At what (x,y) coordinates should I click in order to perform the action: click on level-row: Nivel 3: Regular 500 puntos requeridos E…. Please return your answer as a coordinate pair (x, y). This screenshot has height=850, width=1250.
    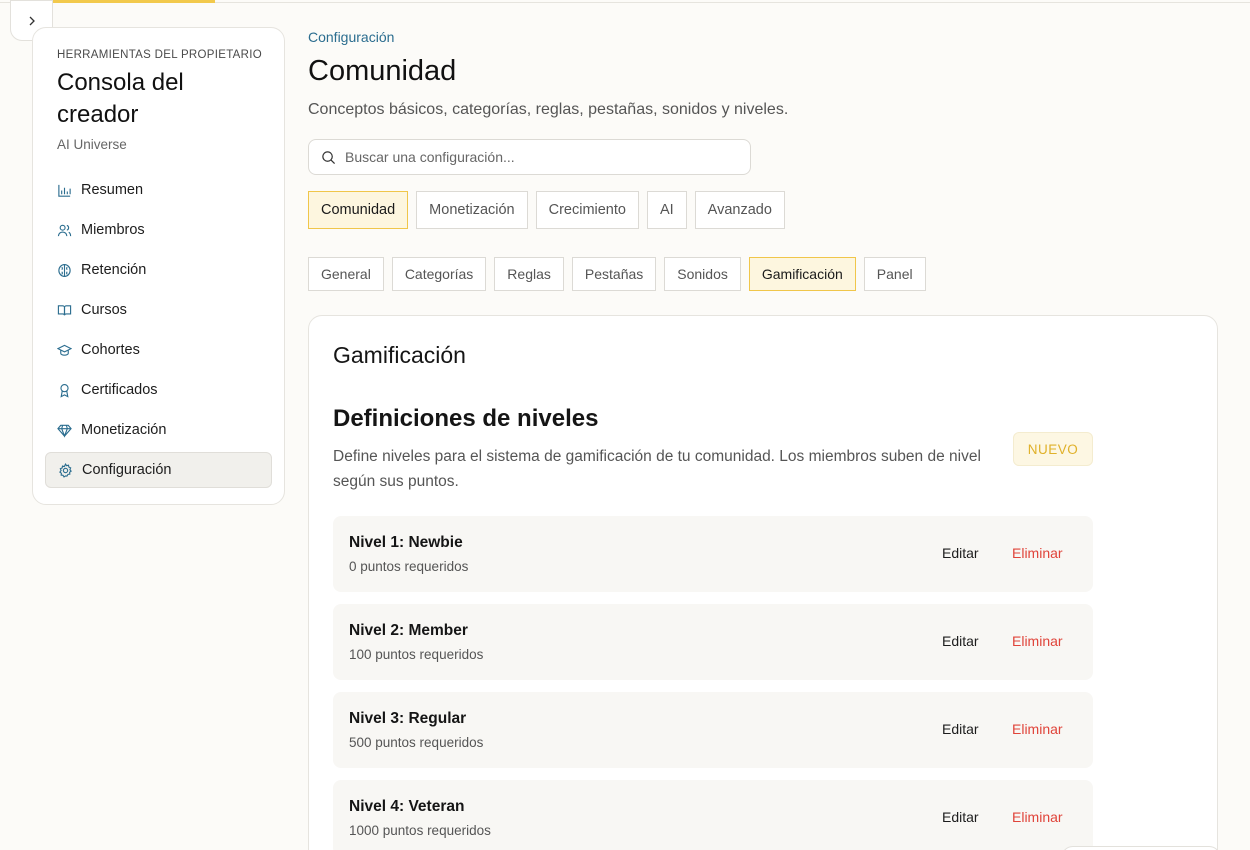
    Looking at the image, I should click on (713, 730).